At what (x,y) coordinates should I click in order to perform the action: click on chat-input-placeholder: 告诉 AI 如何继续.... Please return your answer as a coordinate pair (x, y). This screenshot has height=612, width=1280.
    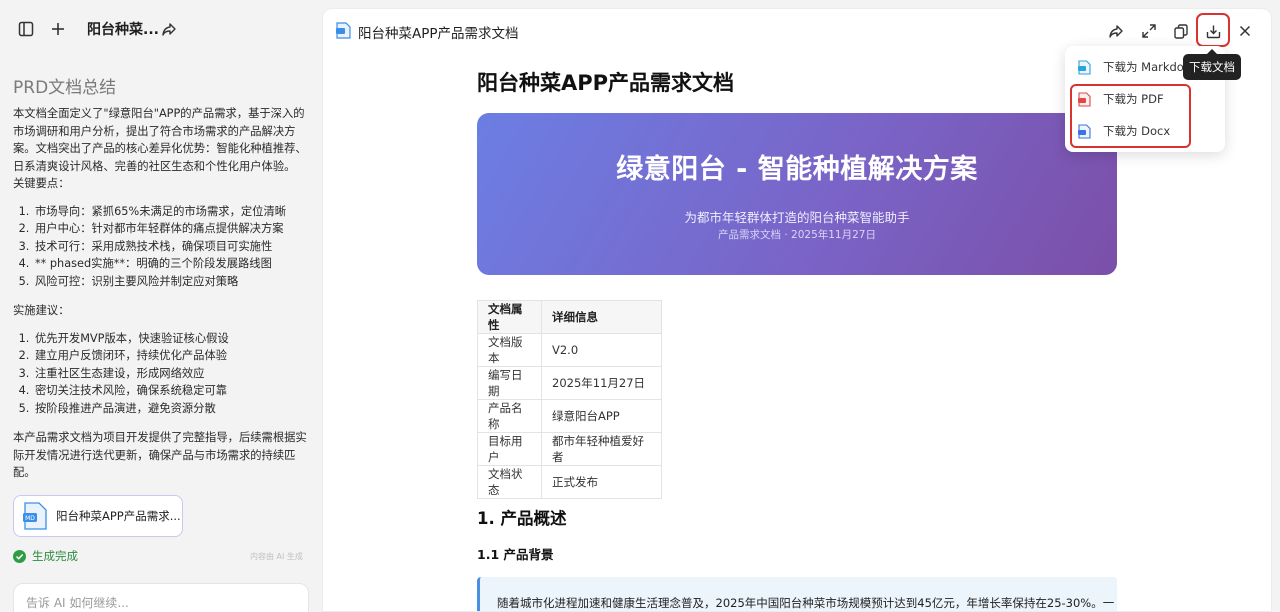
    Looking at the image, I should click on (77, 603).